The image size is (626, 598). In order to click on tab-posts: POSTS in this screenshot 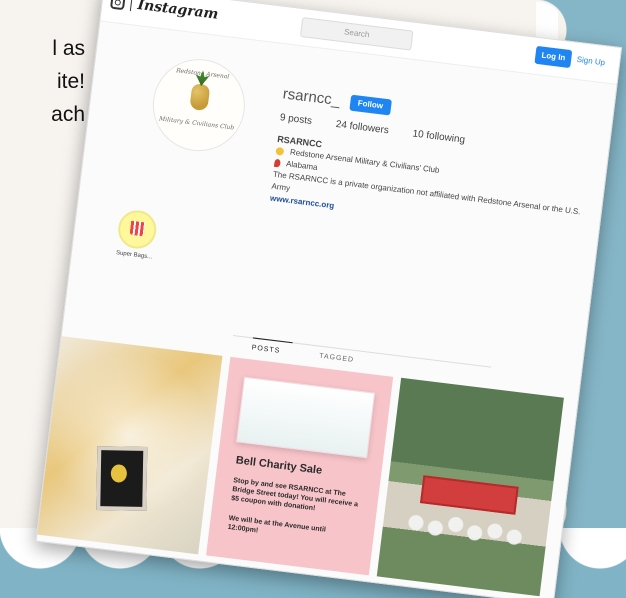, I will do `click(265, 349)`.